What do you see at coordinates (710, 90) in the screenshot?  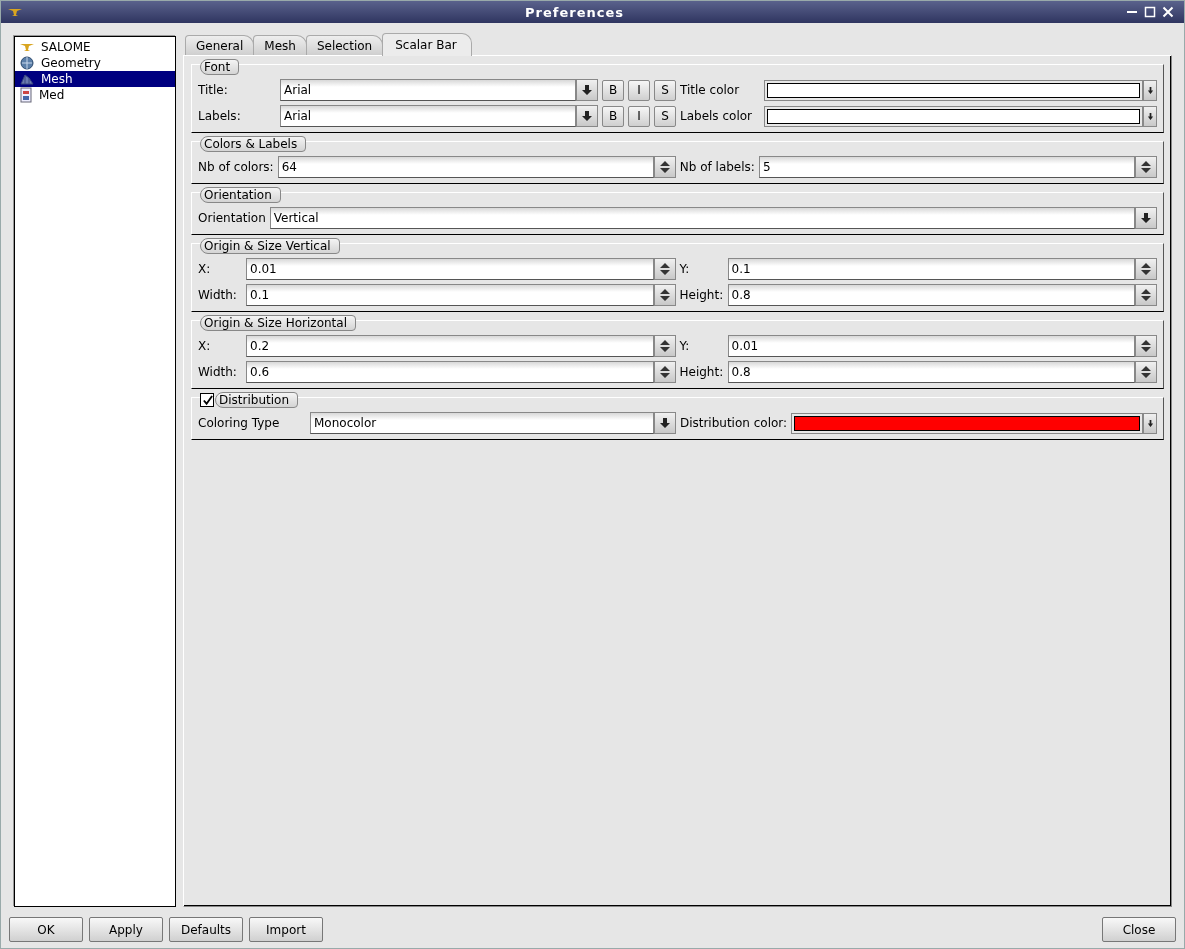 I see `field-label: Title color` at bounding box center [710, 90].